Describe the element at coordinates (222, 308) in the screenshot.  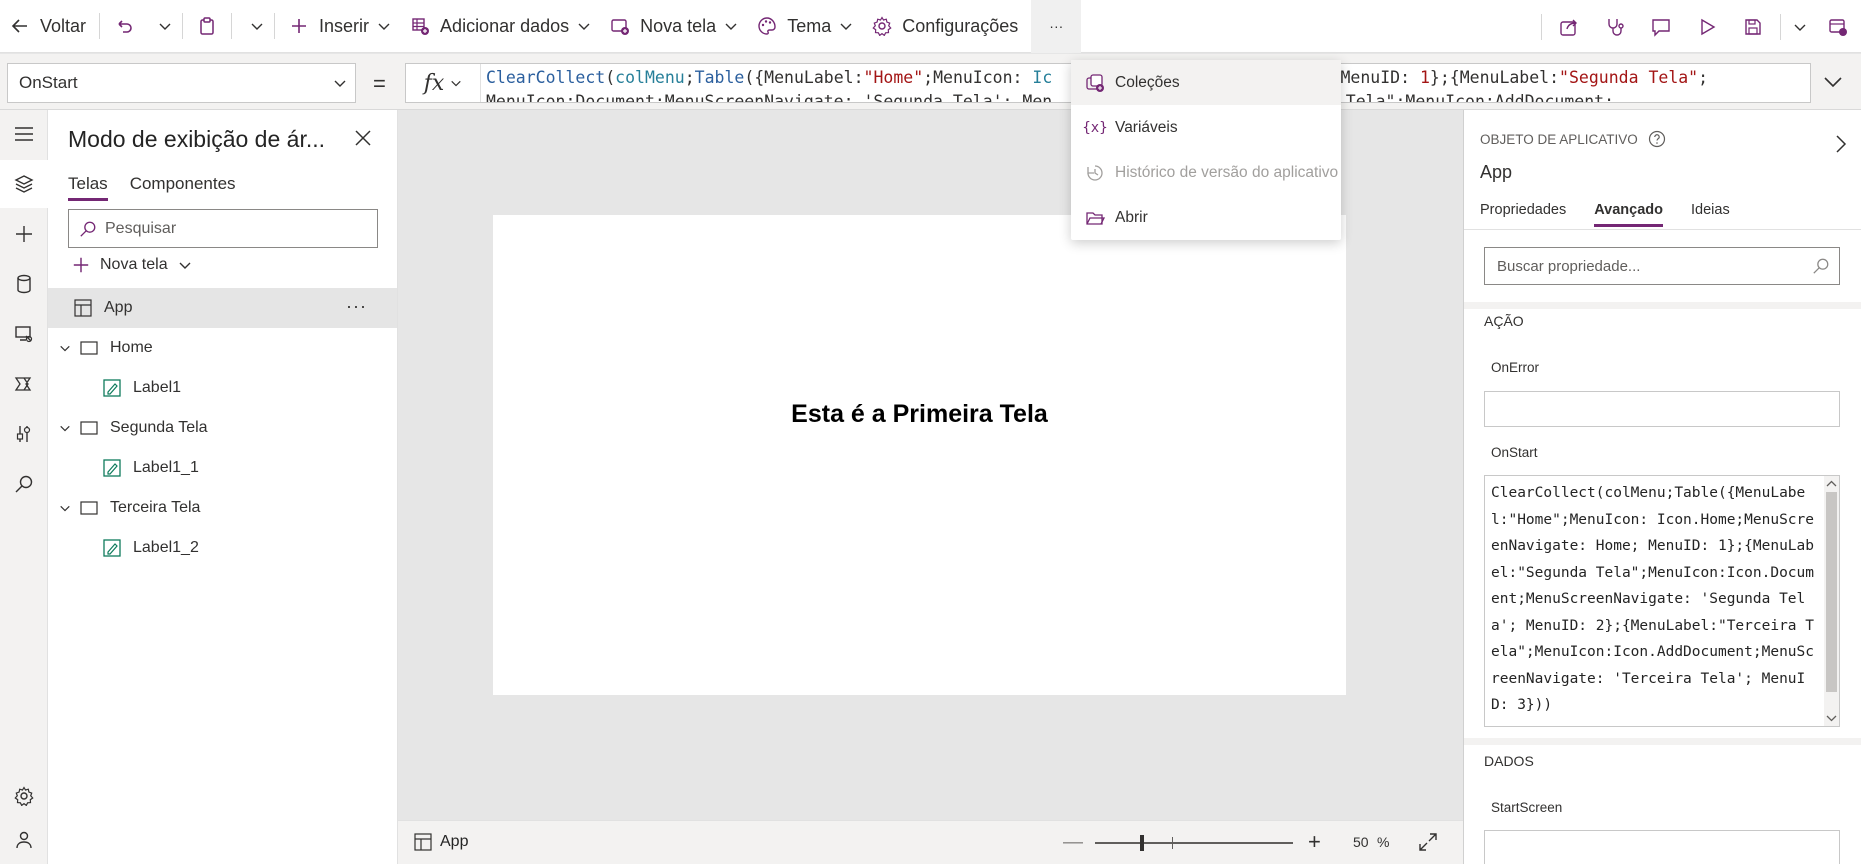
I see `tree-node-app: App ···` at that location.